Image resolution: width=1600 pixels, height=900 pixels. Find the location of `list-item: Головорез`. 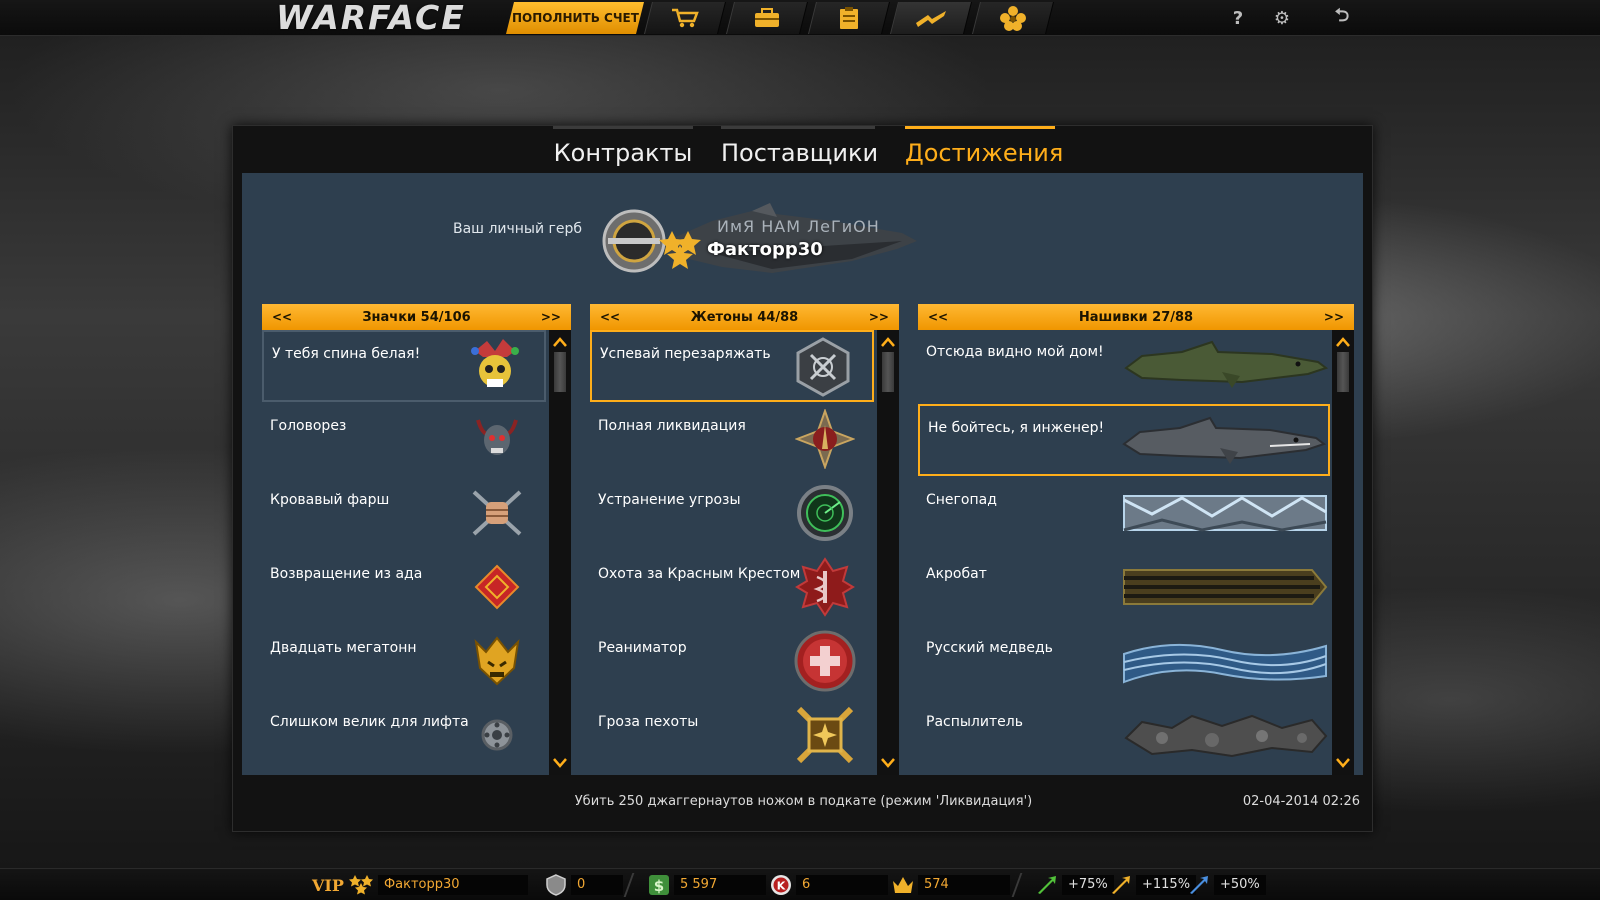

list-item: Головорез is located at coordinates (404, 440).